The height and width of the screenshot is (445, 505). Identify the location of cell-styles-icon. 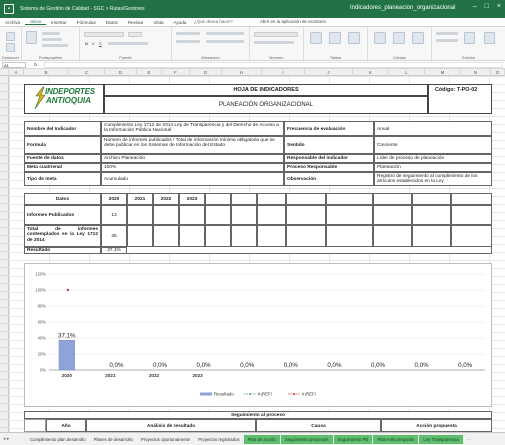
(354, 38).